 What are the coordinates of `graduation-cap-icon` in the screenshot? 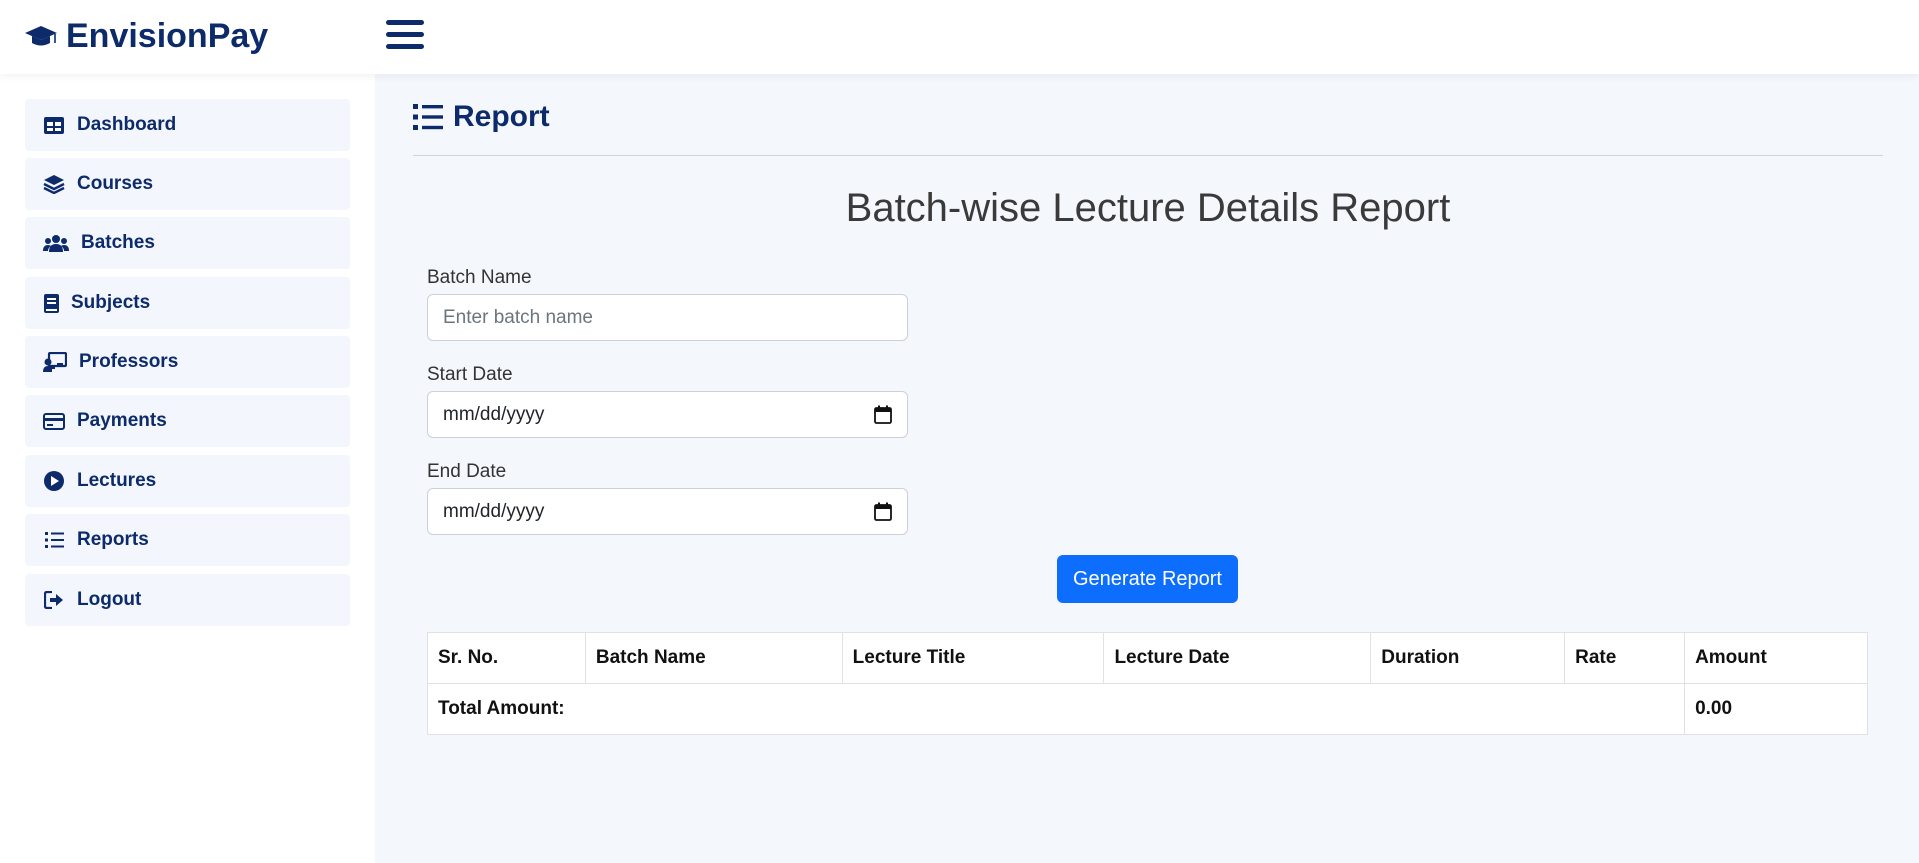 It's located at (41, 36).